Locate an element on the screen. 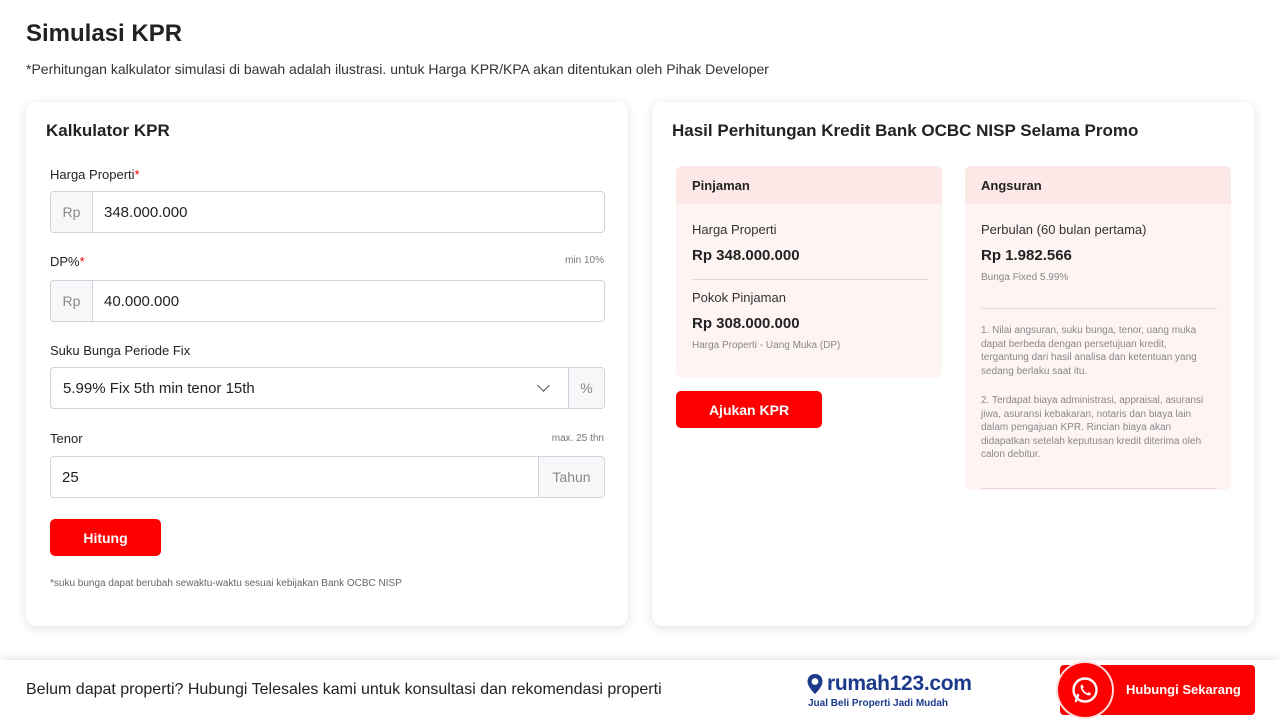  chevron-down-icon is located at coordinates (543, 385).